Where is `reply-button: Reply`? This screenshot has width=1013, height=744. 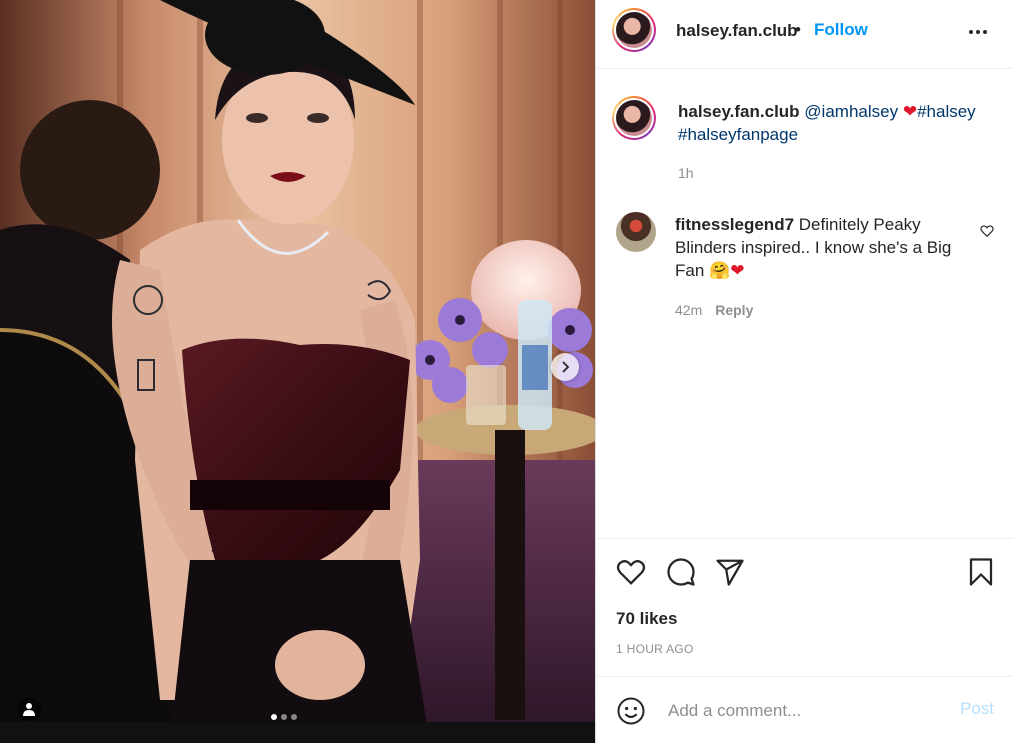
reply-button: Reply is located at coordinates (734, 310).